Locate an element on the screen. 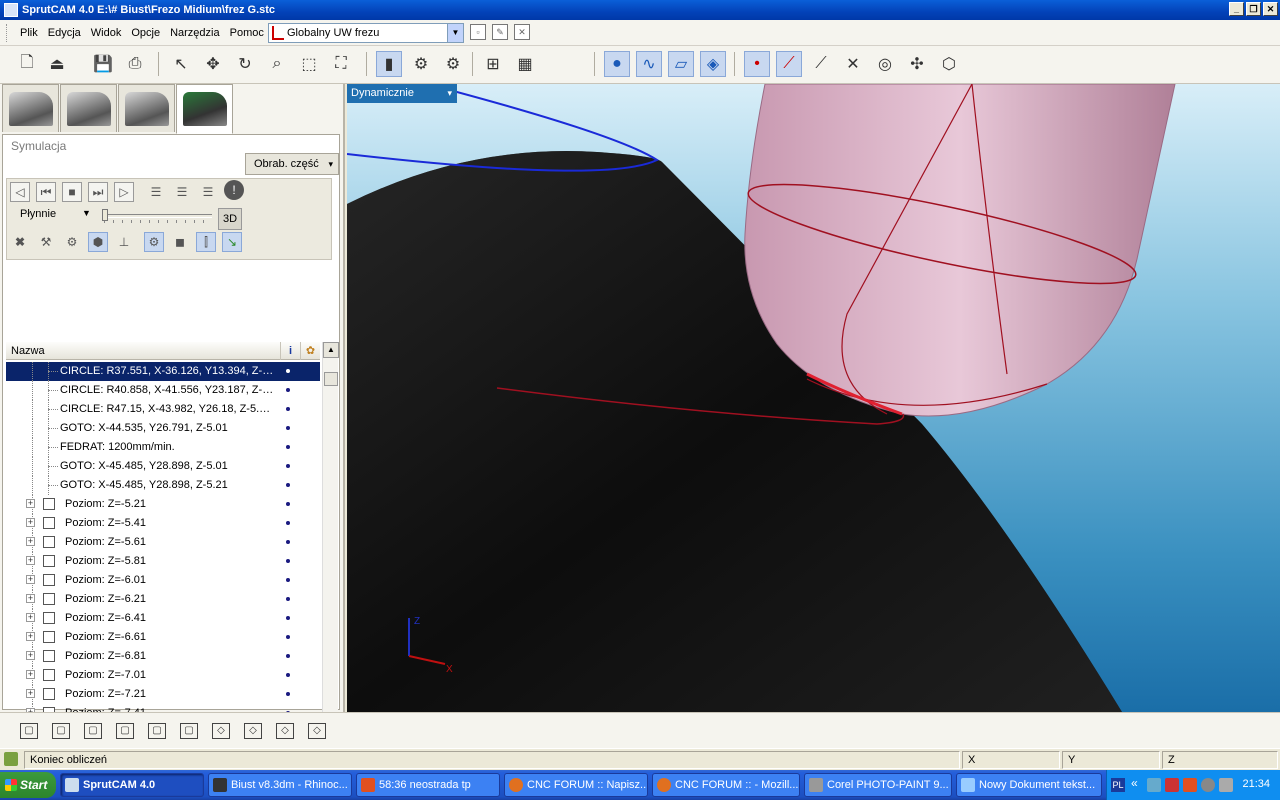  tree-level-row: + Poziom: Z=-6.41 is located at coordinates (163, 618).